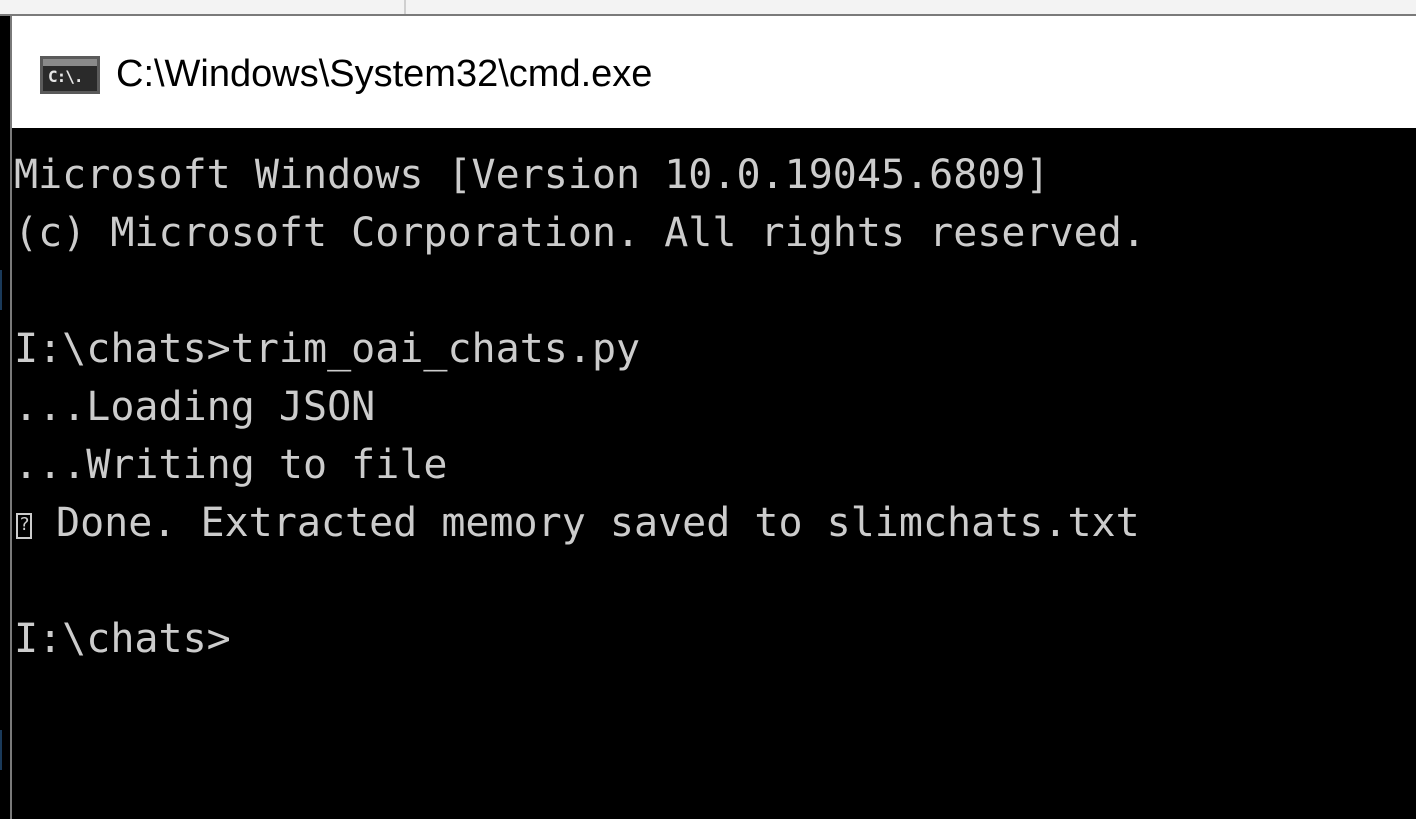 Image resolution: width=1416 pixels, height=819 pixels. Describe the element at coordinates (327, 349) in the screenshot. I see `console-line: I:\chats>trim_oai_chats.py` at that location.